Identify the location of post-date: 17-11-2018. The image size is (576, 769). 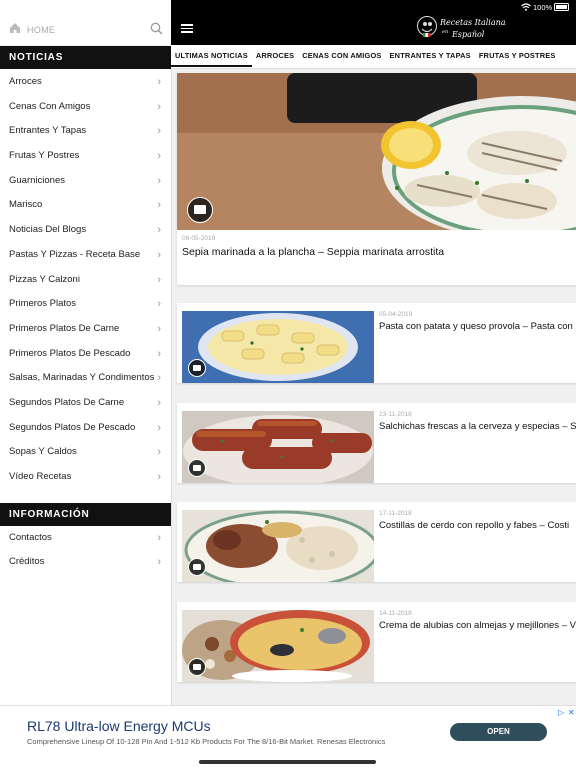
(395, 513).